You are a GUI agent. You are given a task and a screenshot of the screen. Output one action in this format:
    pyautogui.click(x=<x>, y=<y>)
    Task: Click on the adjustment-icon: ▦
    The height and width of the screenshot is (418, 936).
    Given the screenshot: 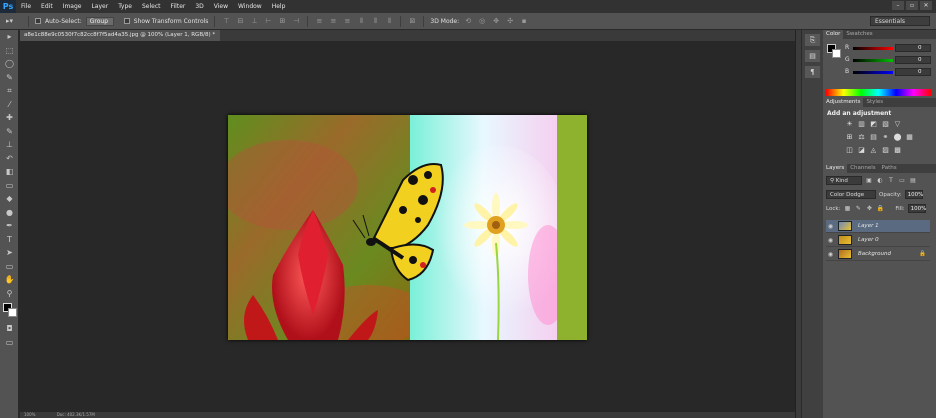 What is the action you would take?
    pyautogui.click(x=909, y=137)
    